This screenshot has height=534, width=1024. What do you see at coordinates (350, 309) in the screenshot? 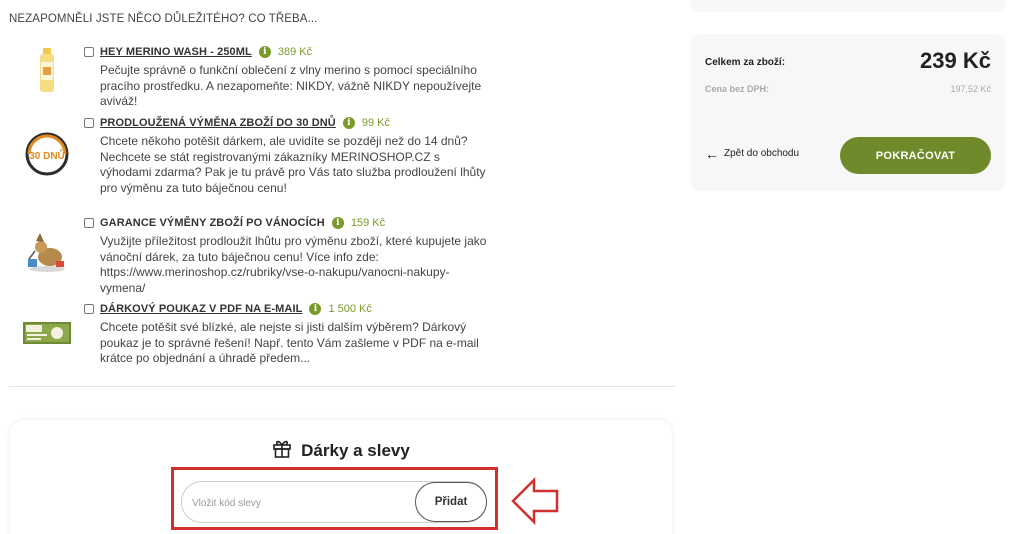
I see `upsell-item-price: 1 500 Kč` at bounding box center [350, 309].